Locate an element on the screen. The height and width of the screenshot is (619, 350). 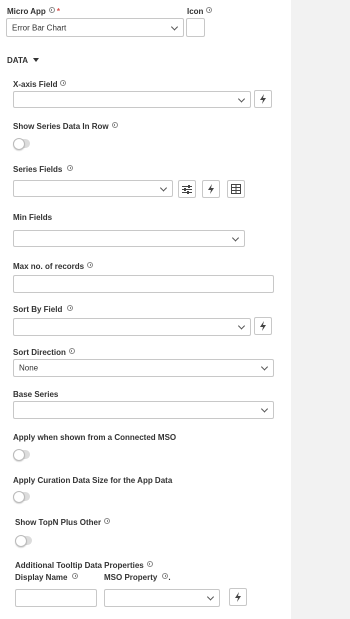
x-axis-field-select is located at coordinates (132, 99).